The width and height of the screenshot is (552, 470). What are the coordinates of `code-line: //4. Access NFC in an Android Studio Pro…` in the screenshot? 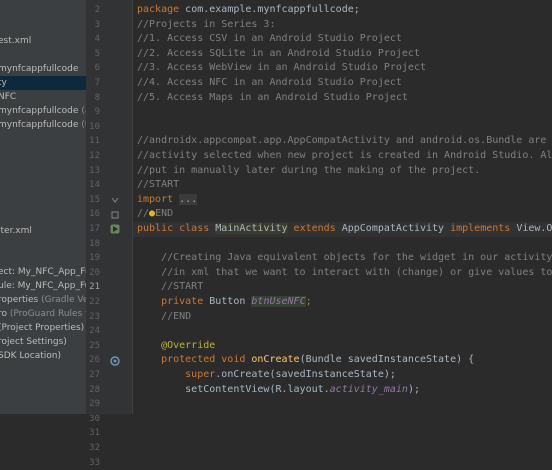 It's located at (269, 82).